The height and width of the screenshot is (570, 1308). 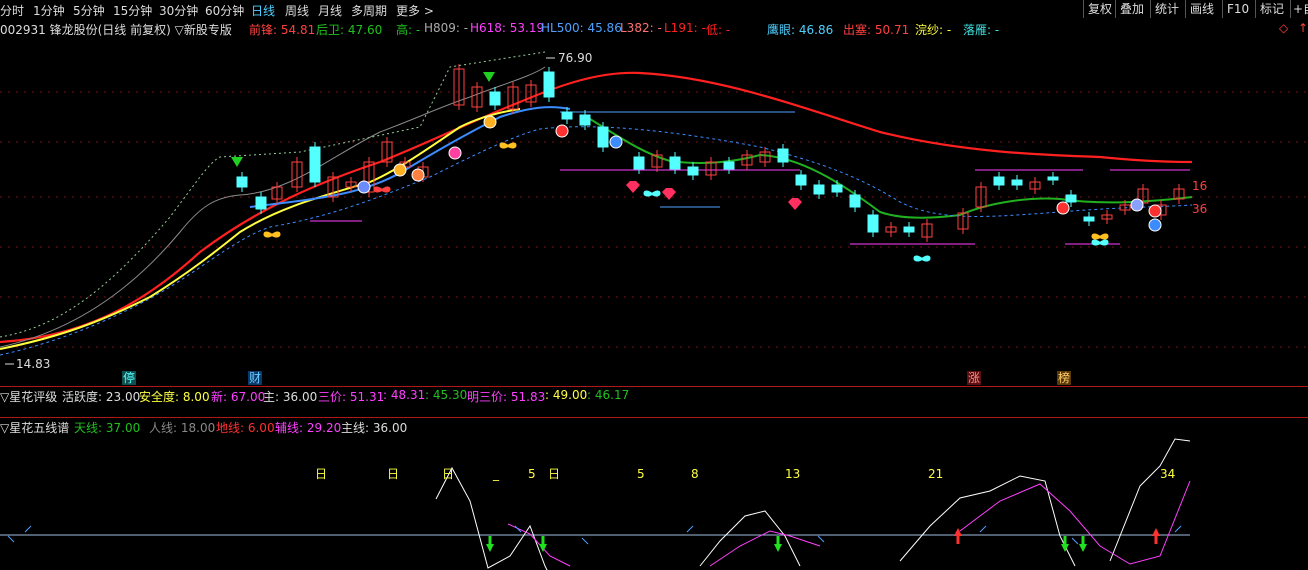 What do you see at coordinates (374, 428) in the screenshot?
I see `zhuxian-value: 主线: 36.00` at bounding box center [374, 428].